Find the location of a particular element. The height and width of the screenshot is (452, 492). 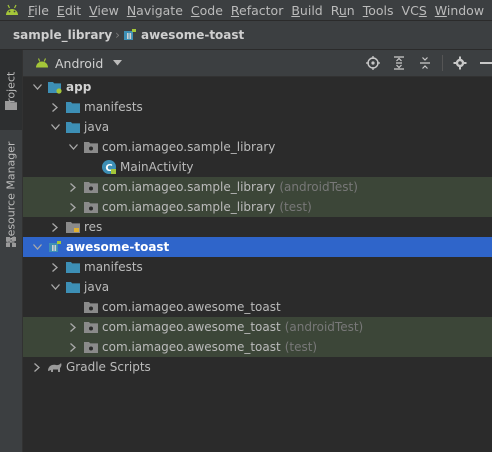

menu-item: Refactor is located at coordinates (257, 10).